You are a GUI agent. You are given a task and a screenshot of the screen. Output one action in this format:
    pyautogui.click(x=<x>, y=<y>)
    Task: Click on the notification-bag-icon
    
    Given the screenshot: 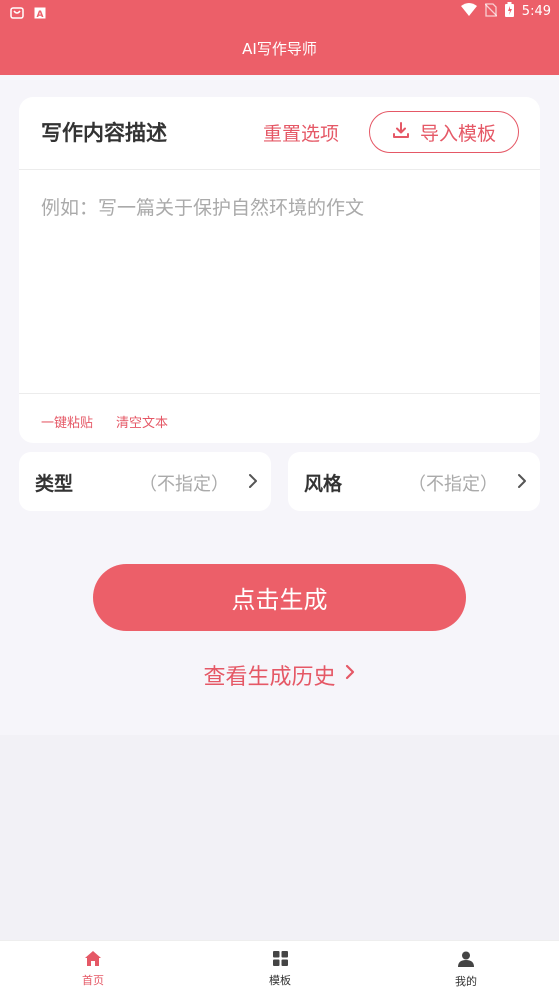 What is the action you would take?
    pyautogui.click(x=17, y=13)
    